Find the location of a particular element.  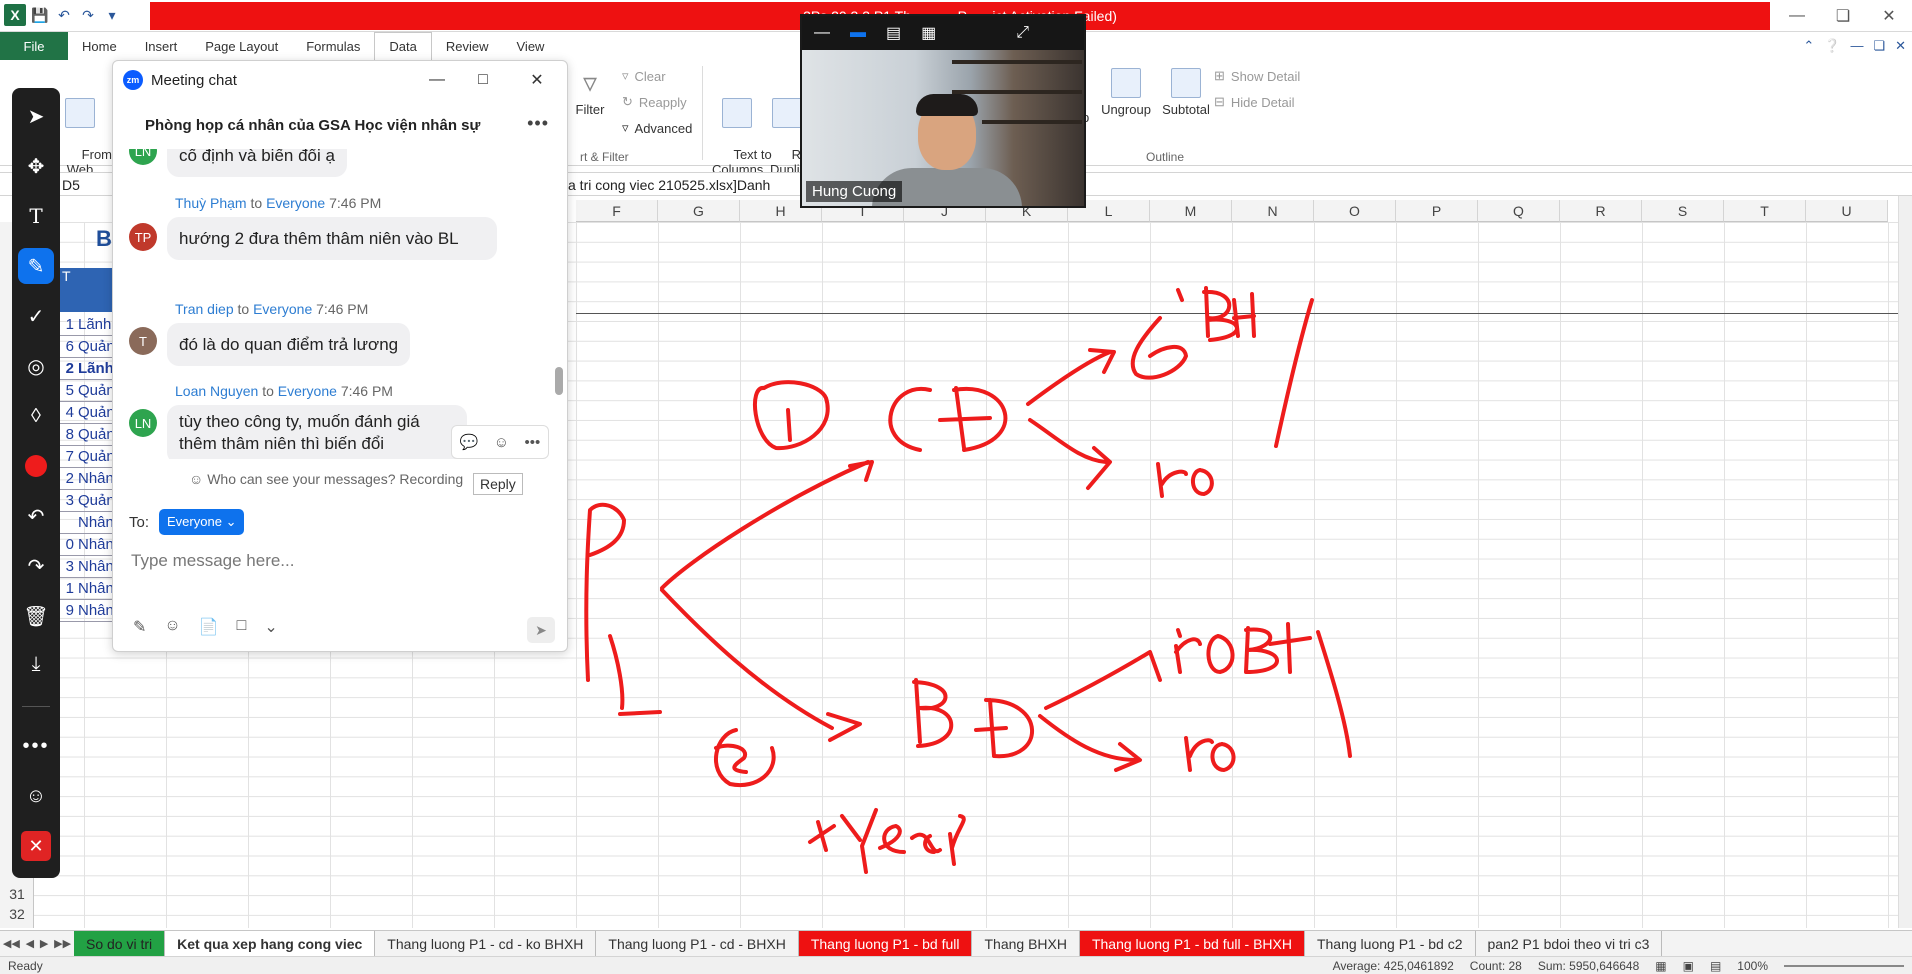

video-minimize-icon: — is located at coordinates (822, 33).